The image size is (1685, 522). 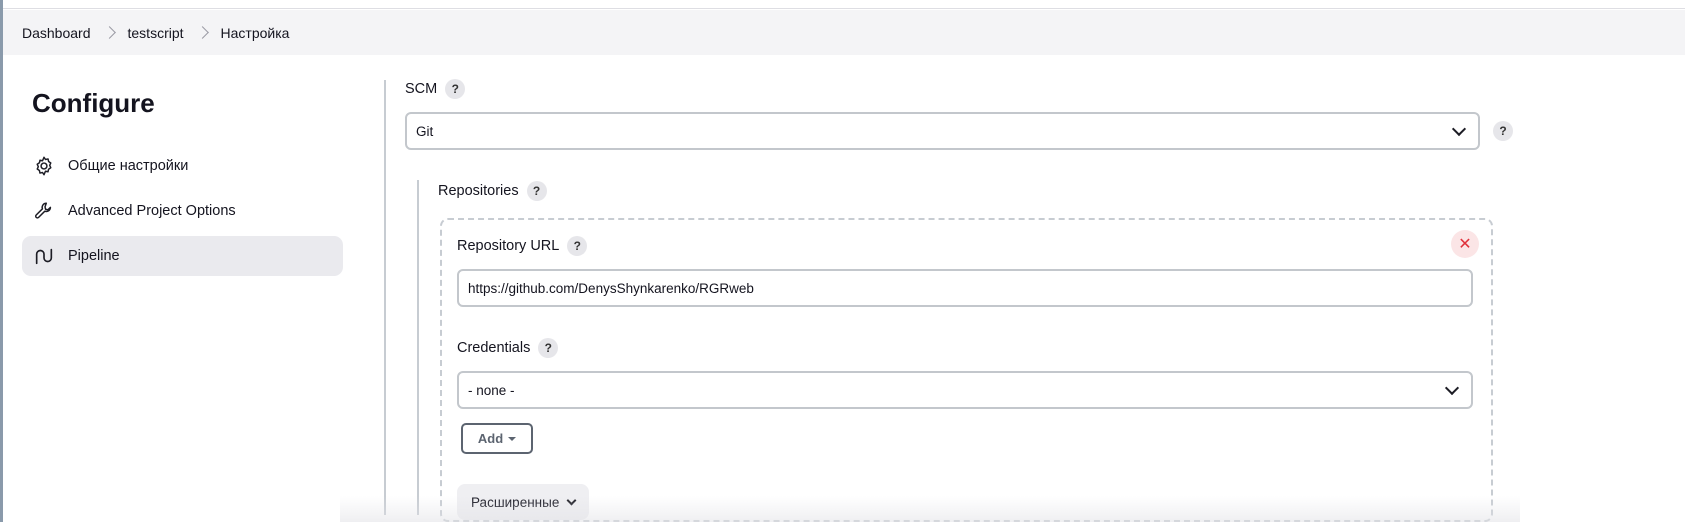 I want to click on sidebar-item-label: Общие настройки, so click(x=128, y=166).